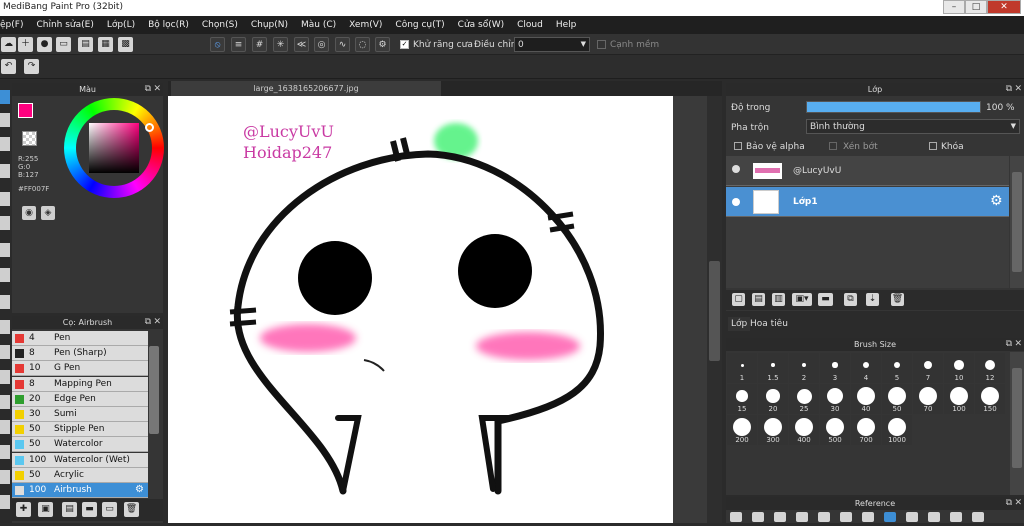 This screenshot has height=526, width=1024. What do you see at coordinates (802, 299) in the screenshot?
I see `add-layer-menu-icon: ▣▾` at bounding box center [802, 299].